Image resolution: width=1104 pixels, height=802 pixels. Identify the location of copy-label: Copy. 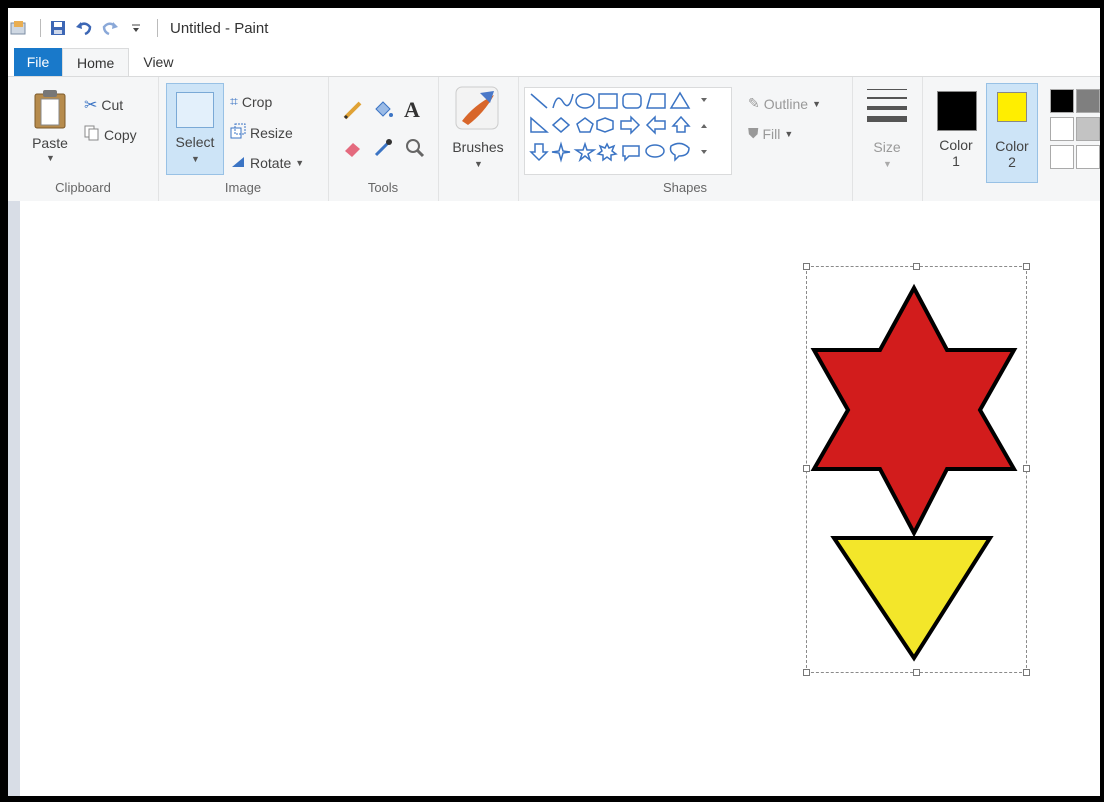
(120, 134).